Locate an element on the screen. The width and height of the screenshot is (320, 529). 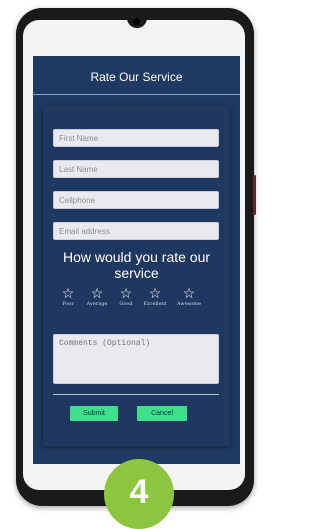
cellphone-input: Cellphone is located at coordinates (136, 200).